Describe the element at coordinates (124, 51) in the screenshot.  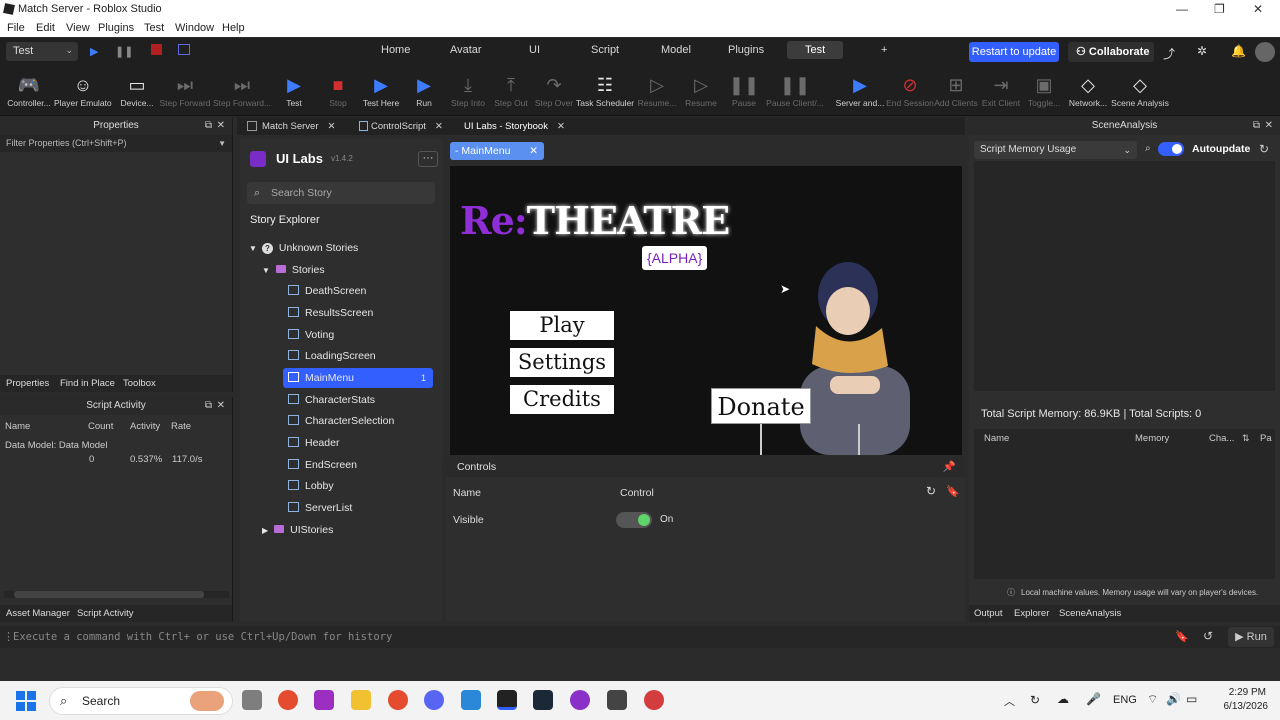
I see `pause-small-icon: ❚❚` at that location.